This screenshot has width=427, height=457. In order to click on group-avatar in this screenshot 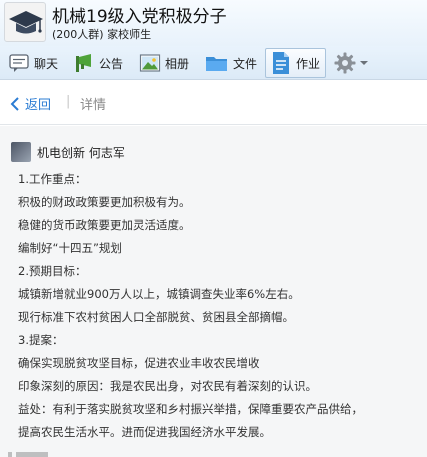, I will do `click(25, 22)`.